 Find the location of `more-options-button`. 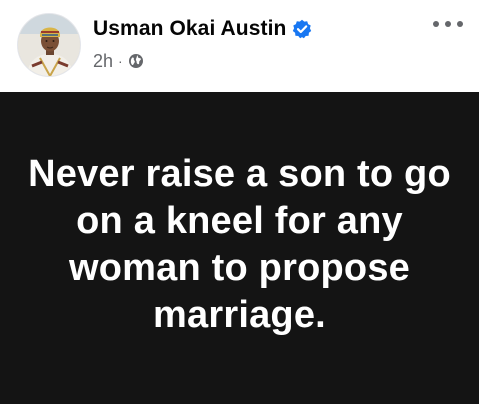

more-options-button is located at coordinates (448, 24).